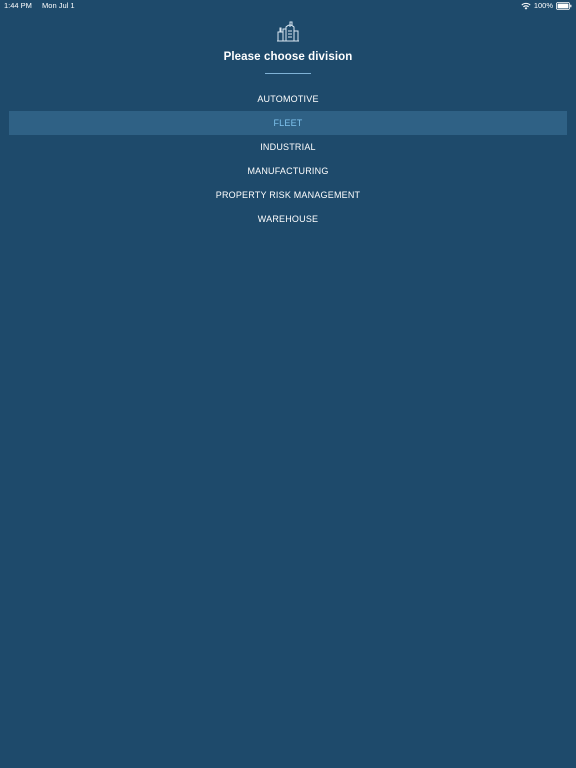 The width and height of the screenshot is (576, 768). Describe the element at coordinates (58, 5) in the screenshot. I see `status-date: Mon Jul 1` at that location.